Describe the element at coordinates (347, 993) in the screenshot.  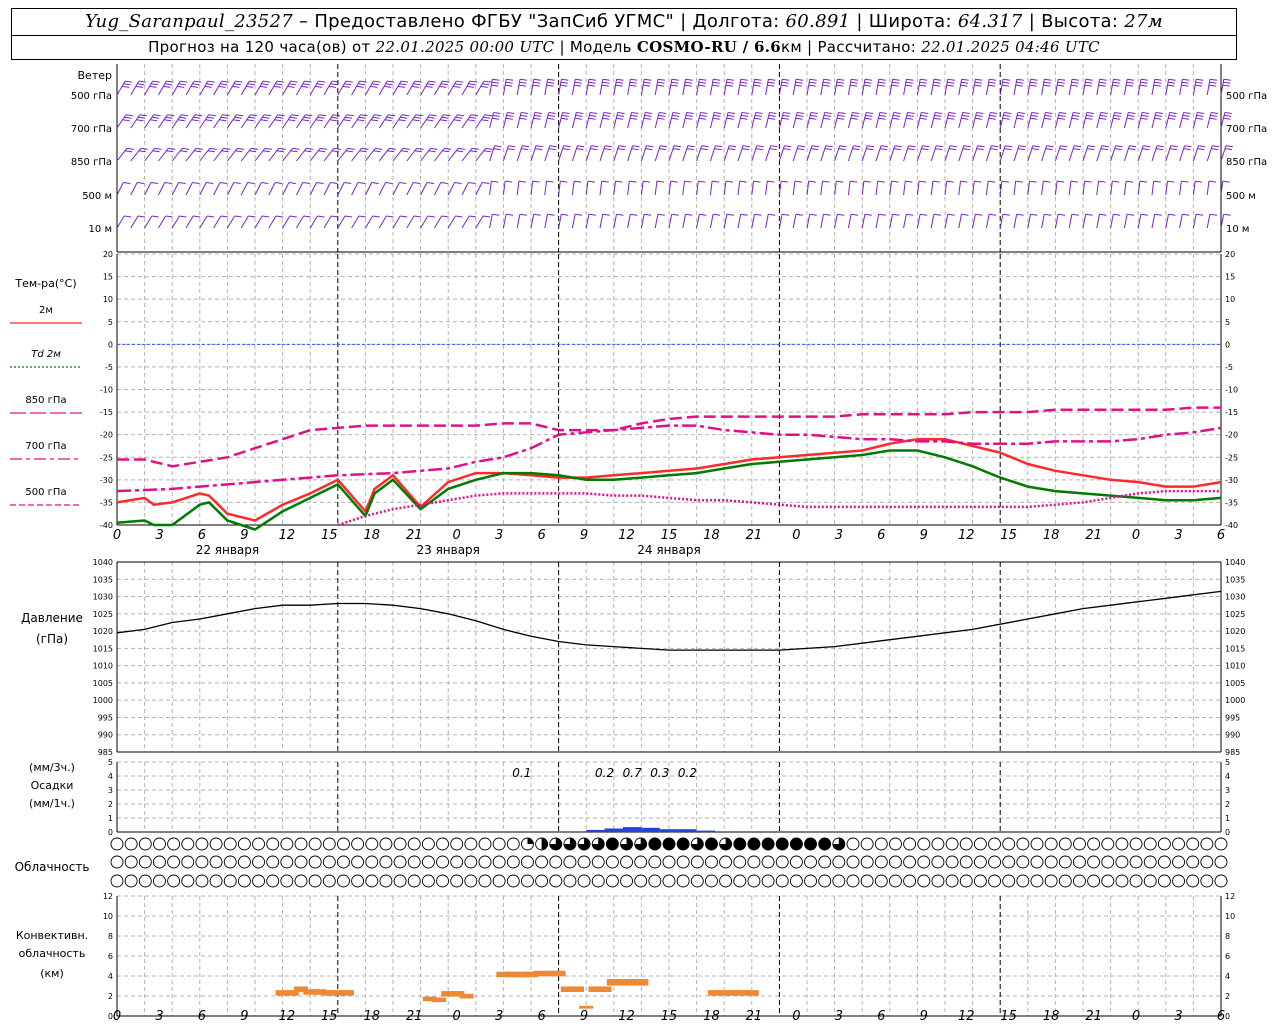
I see `convective-cloud-bar` at that location.